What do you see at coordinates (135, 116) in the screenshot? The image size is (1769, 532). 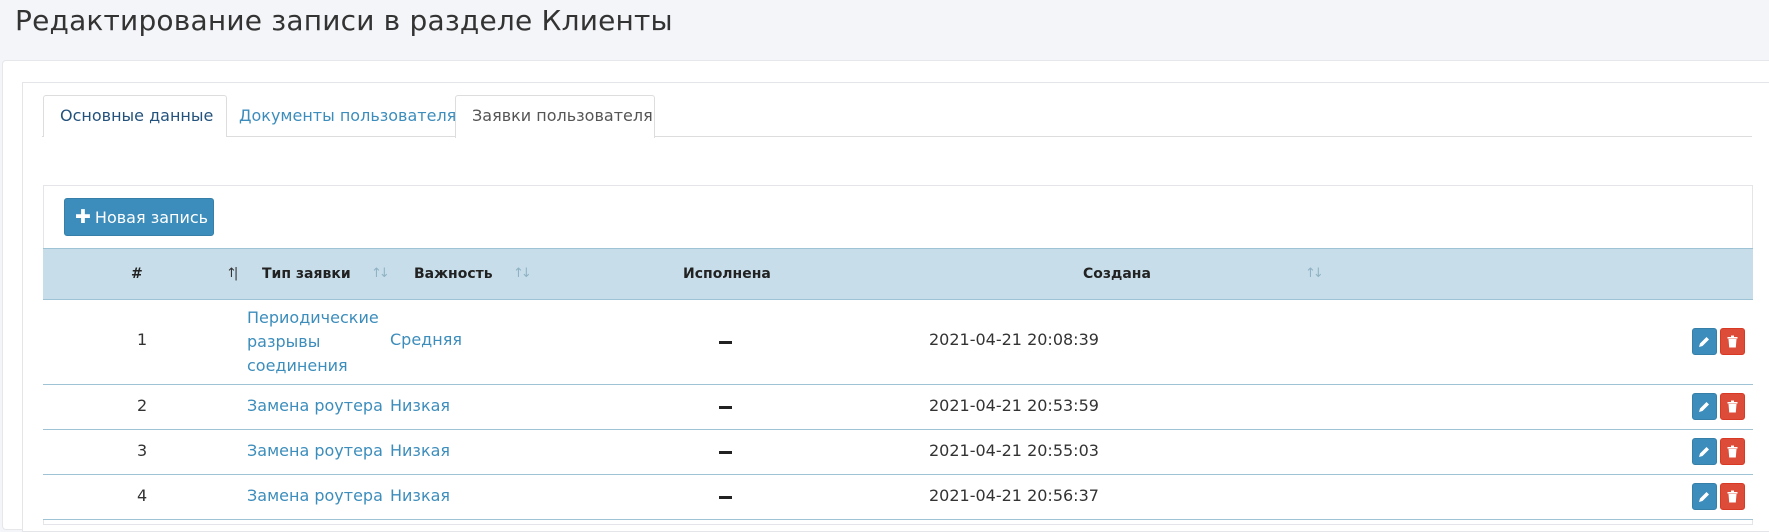 I see `tab-main-data: Основные данные` at bounding box center [135, 116].